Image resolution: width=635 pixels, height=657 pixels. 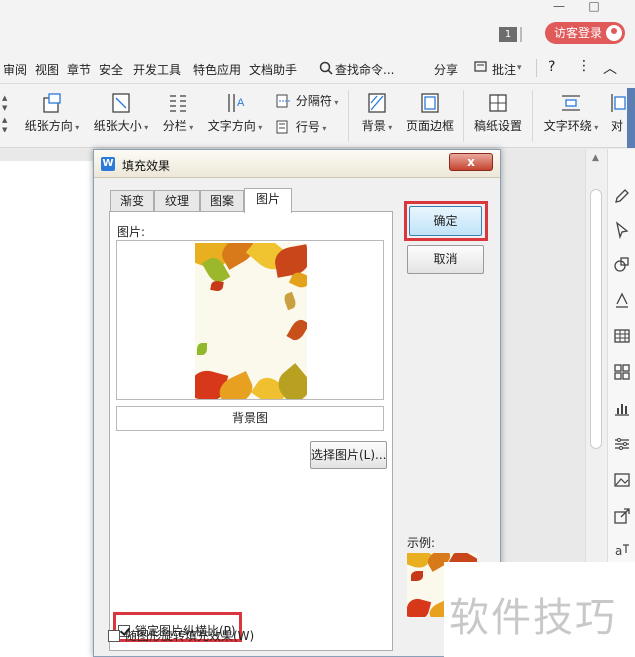 I want to click on picture-preview, so click(x=250, y=320).